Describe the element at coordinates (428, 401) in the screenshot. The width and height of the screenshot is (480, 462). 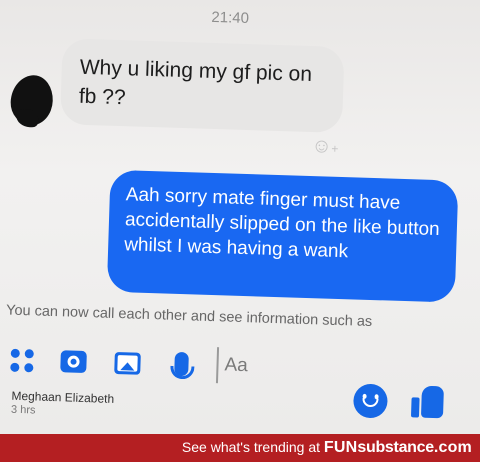
I see `like-icon` at that location.